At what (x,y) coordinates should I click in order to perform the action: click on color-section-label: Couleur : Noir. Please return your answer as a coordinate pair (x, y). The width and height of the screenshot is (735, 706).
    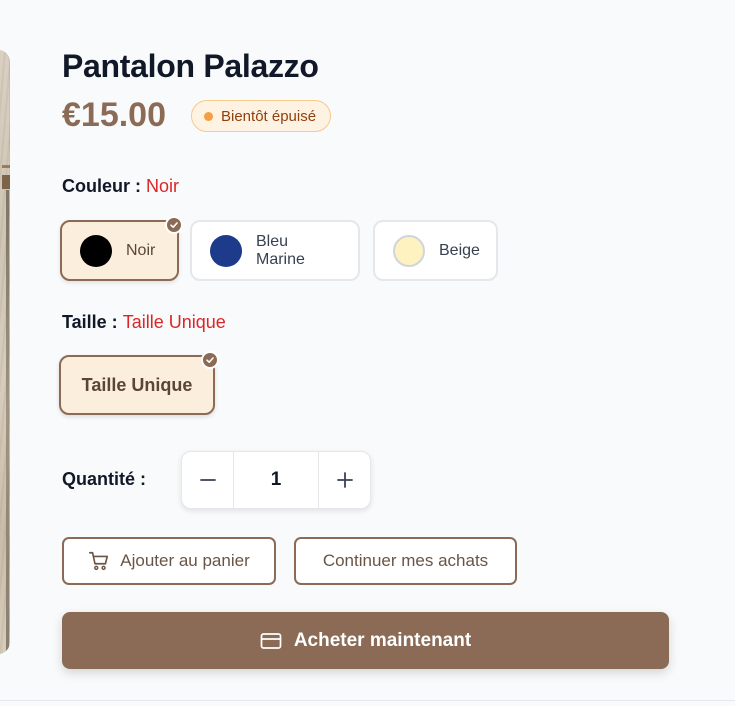
    Looking at the image, I should click on (120, 186).